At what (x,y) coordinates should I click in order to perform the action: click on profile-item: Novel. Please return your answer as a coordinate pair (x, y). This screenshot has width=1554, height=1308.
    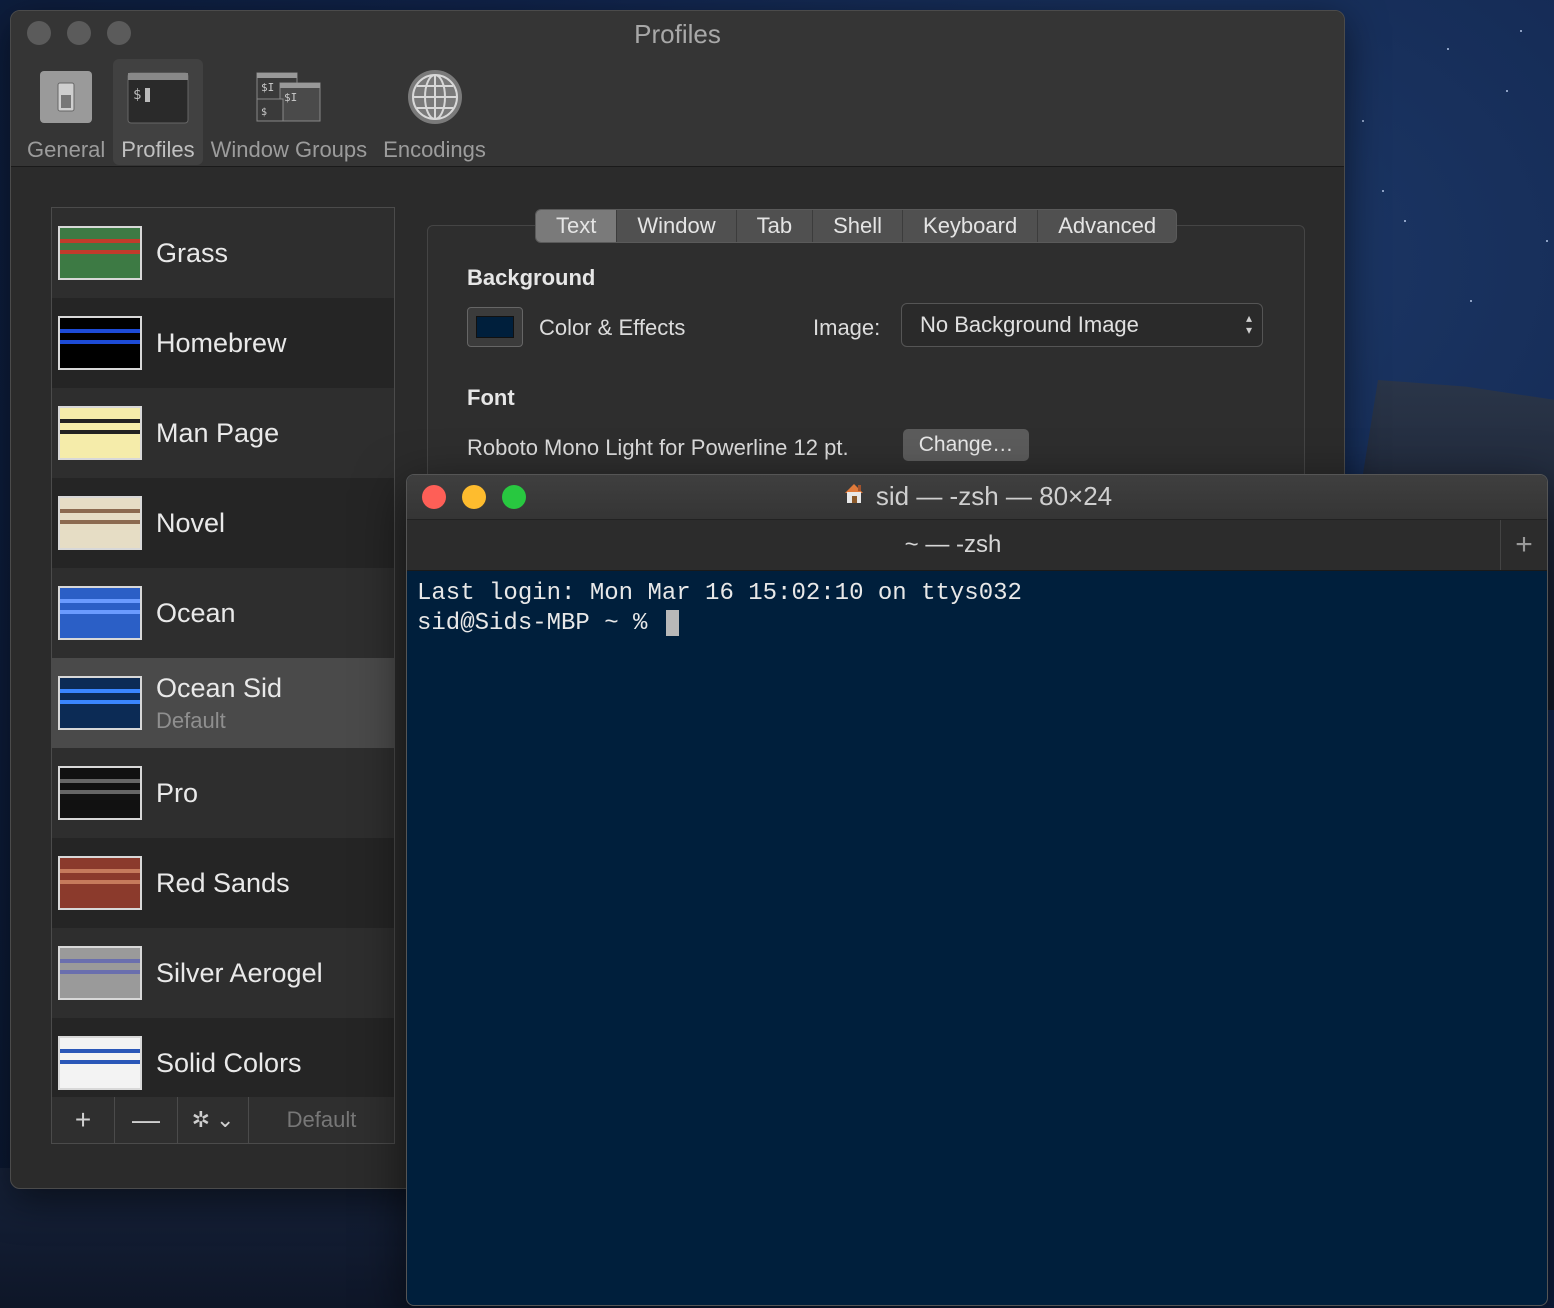
    Looking at the image, I should click on (223, 523).